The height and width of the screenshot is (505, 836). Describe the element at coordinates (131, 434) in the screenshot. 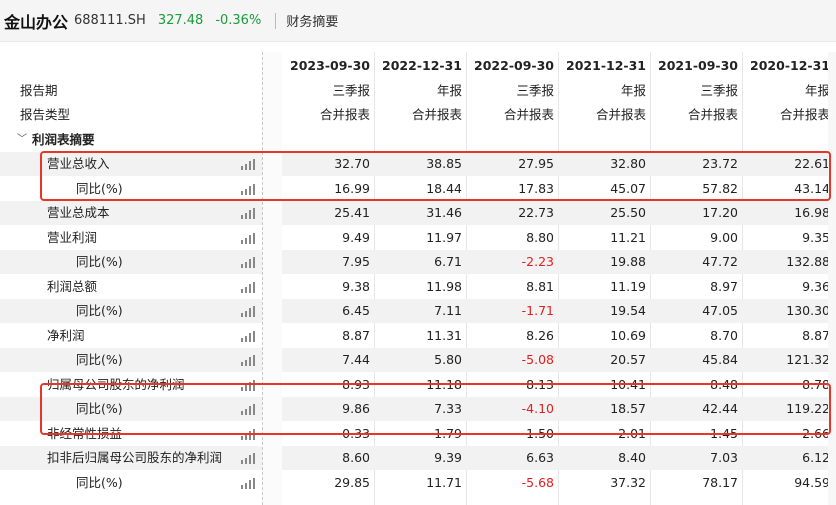

I see `table-row: 非经常性损益` at that location.